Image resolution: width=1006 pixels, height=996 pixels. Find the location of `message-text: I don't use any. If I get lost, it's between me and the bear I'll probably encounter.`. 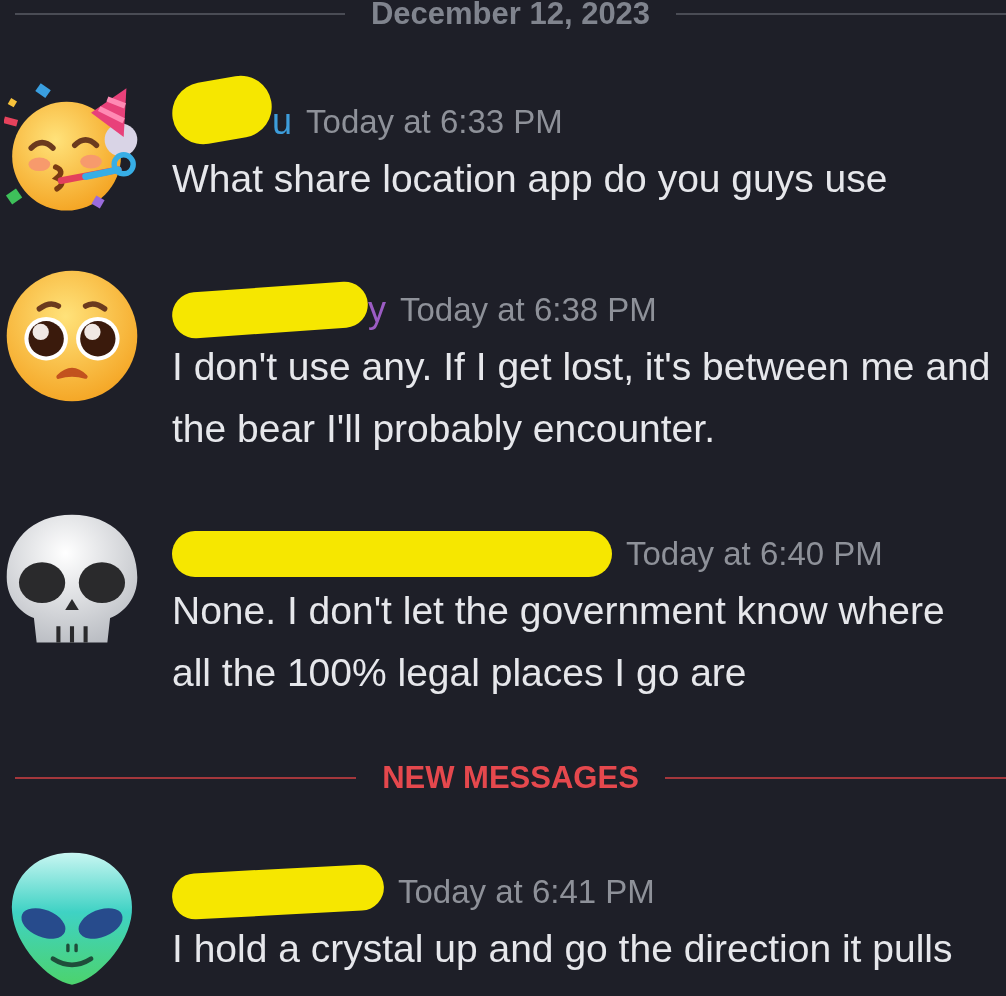

message-text: I don't use any. If I get lost, it's between me and the bear I'll probably encounter. is located at coordinates (581, 398).